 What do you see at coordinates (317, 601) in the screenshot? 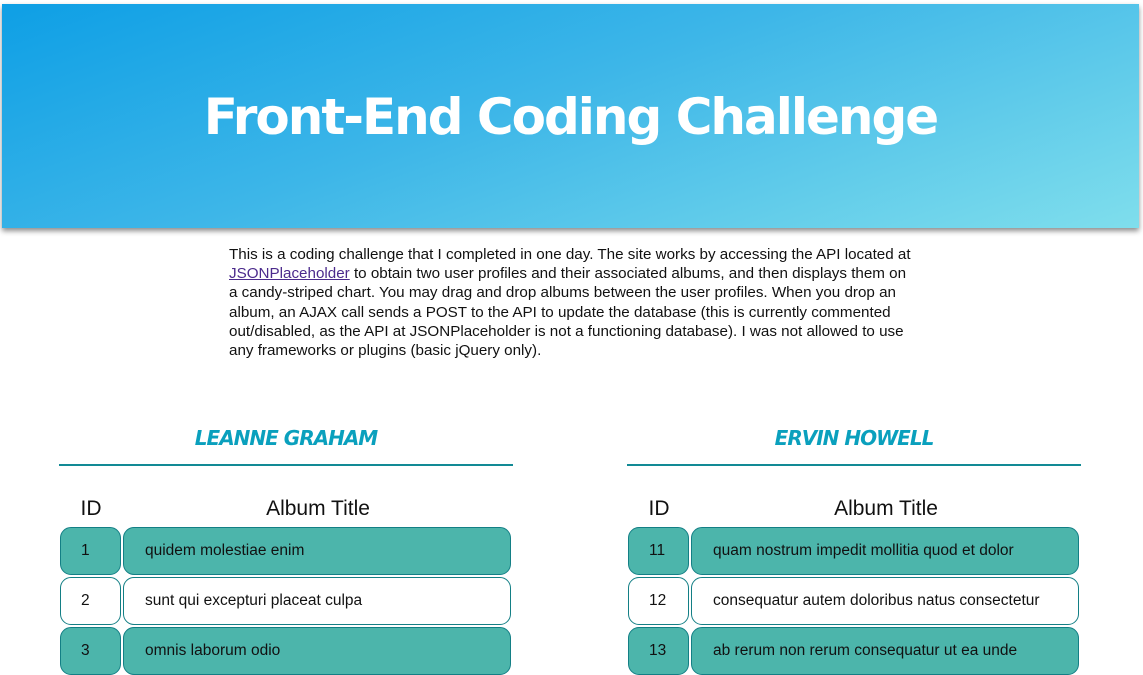
I see `album-title: sunt qui excepturi placeat culpa` at bounding box center [317, 601].